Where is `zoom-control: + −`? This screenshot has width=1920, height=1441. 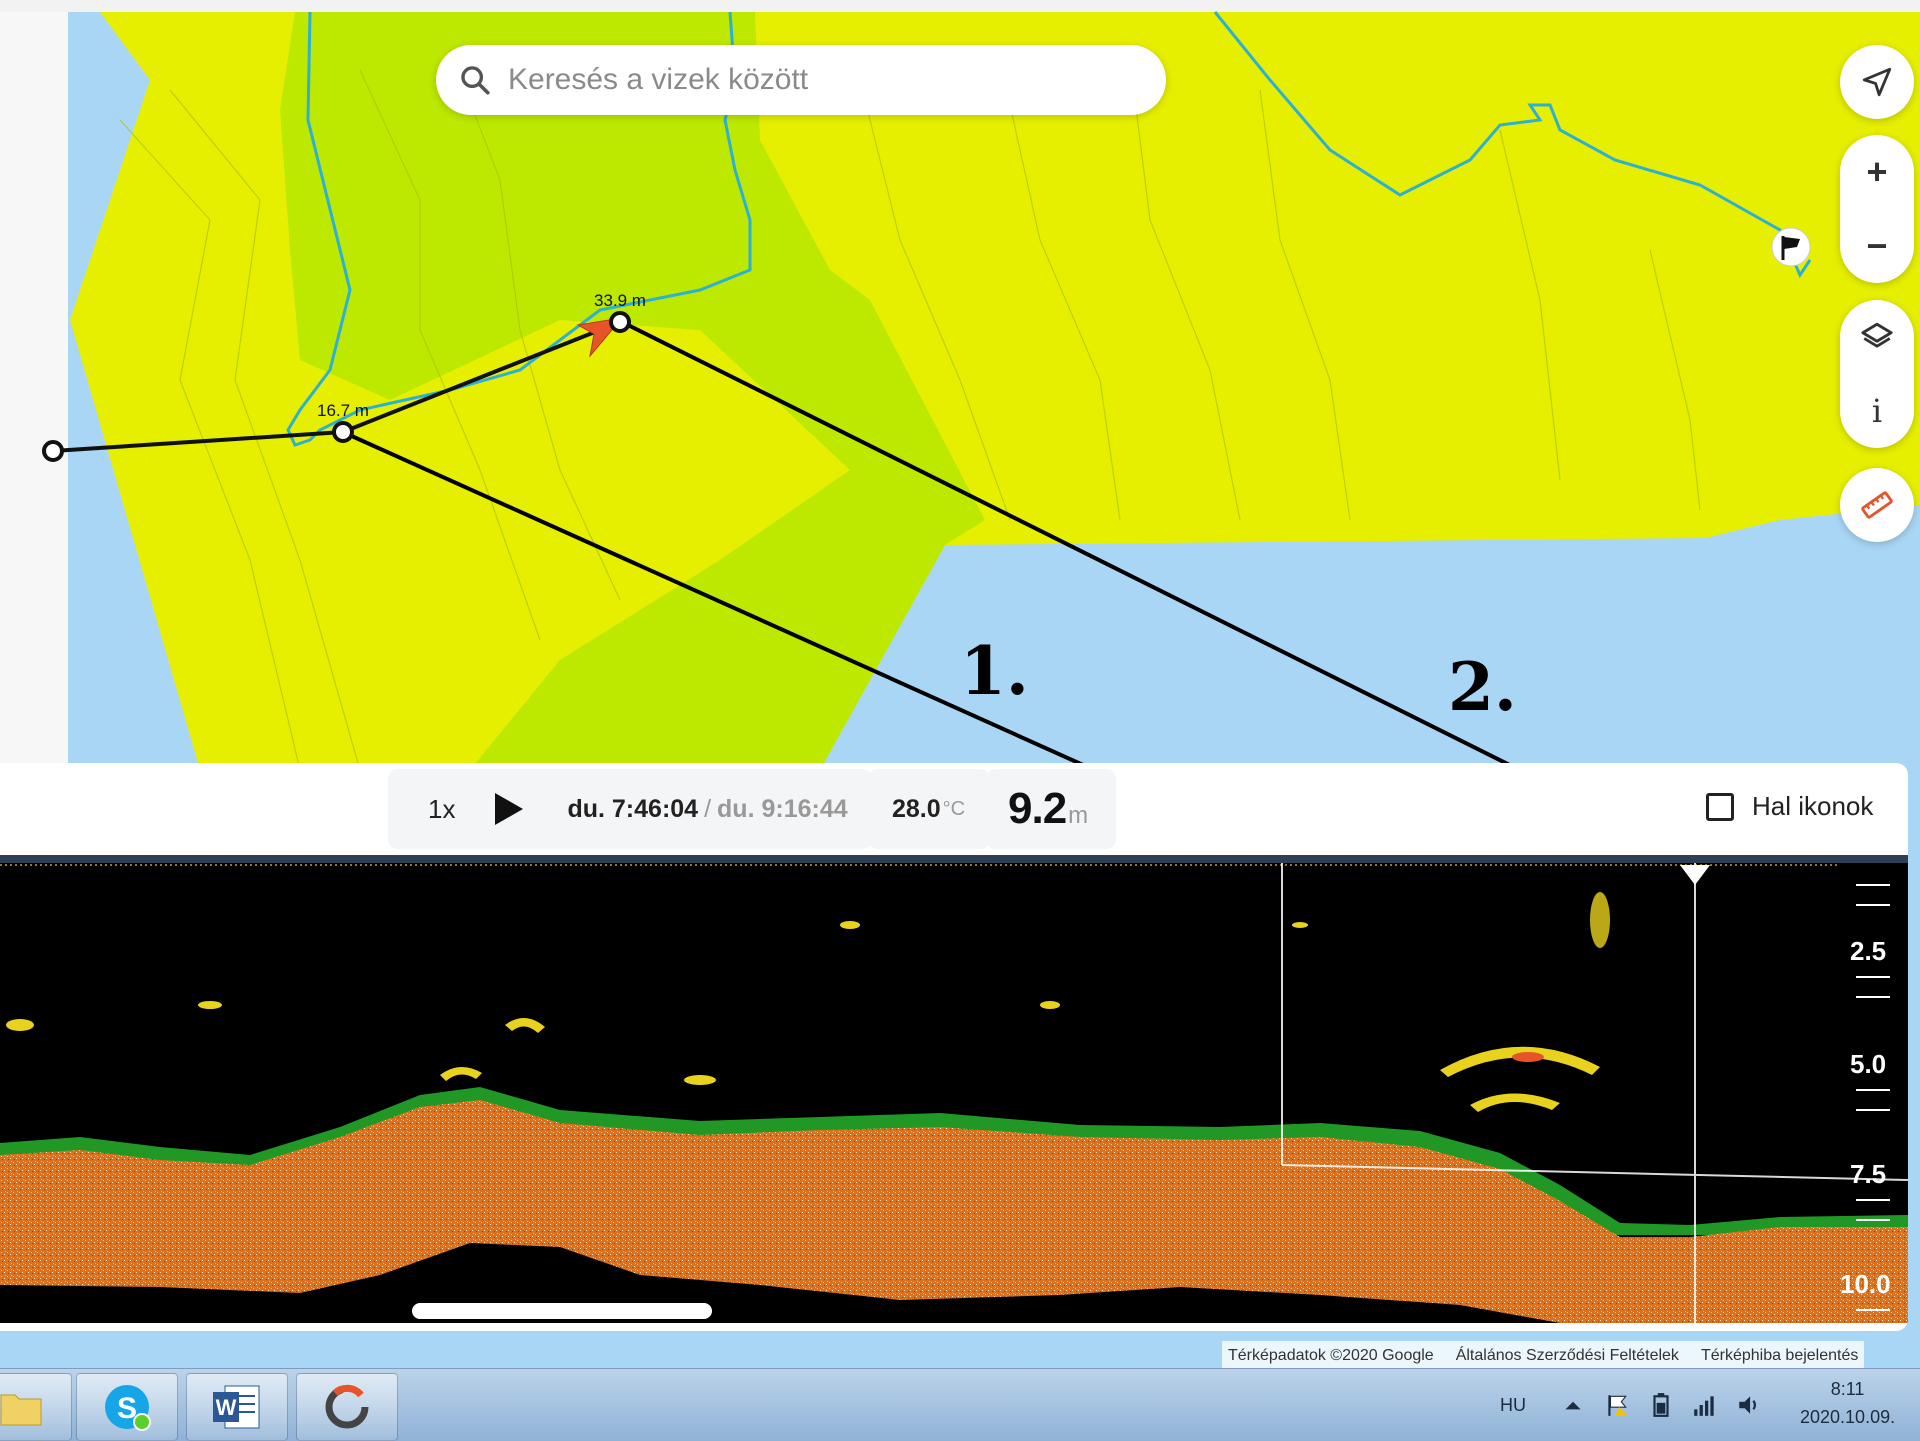 zoom-control: + − is located at coordinates (1877, 209).